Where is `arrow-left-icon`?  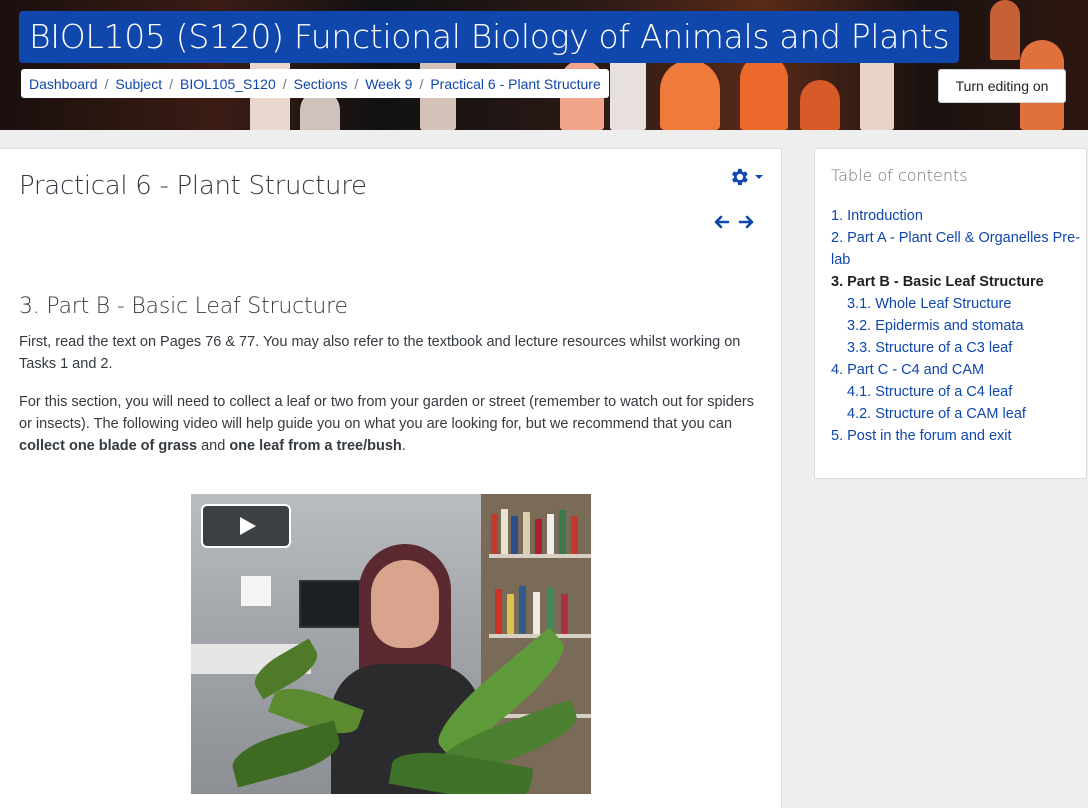 arrow-left-icon is located at coordinates (722, 222).